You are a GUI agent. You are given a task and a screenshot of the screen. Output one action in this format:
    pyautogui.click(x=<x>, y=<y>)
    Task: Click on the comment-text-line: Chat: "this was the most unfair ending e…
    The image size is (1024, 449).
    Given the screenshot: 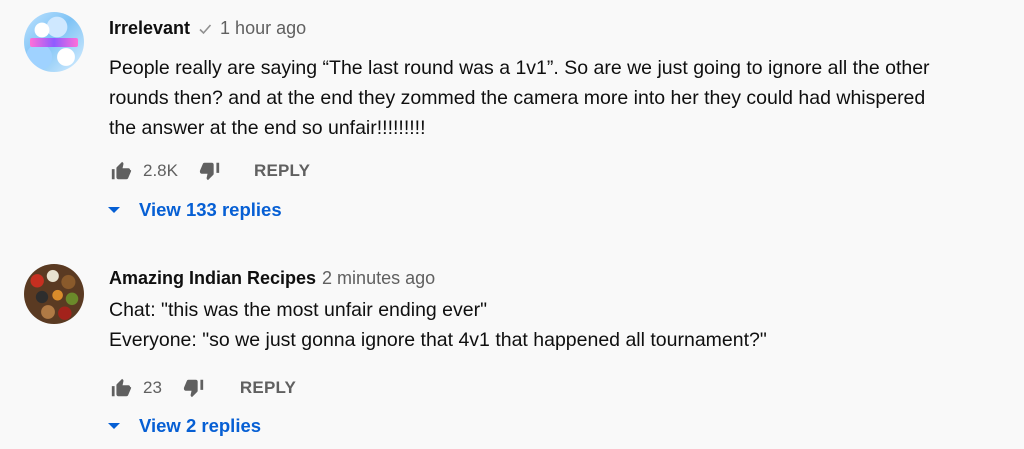 What is the action you would take?
    pyautogui.click(x=298, y=310)
    